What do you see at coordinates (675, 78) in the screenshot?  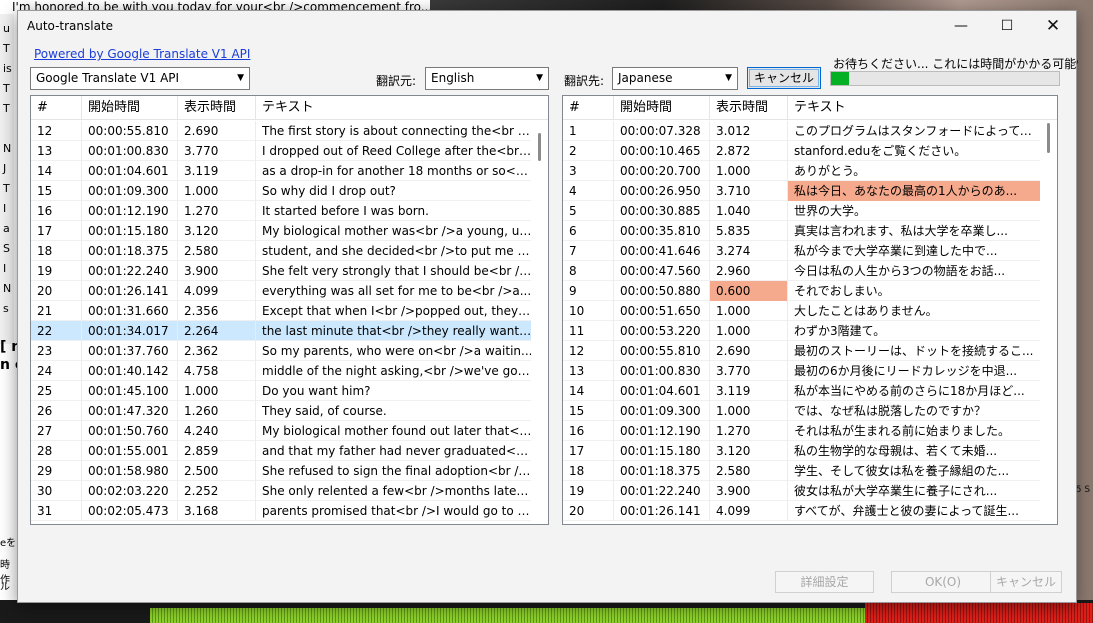 I see `target-language-select: Japanese ▼` at bounding box center [675, 78].